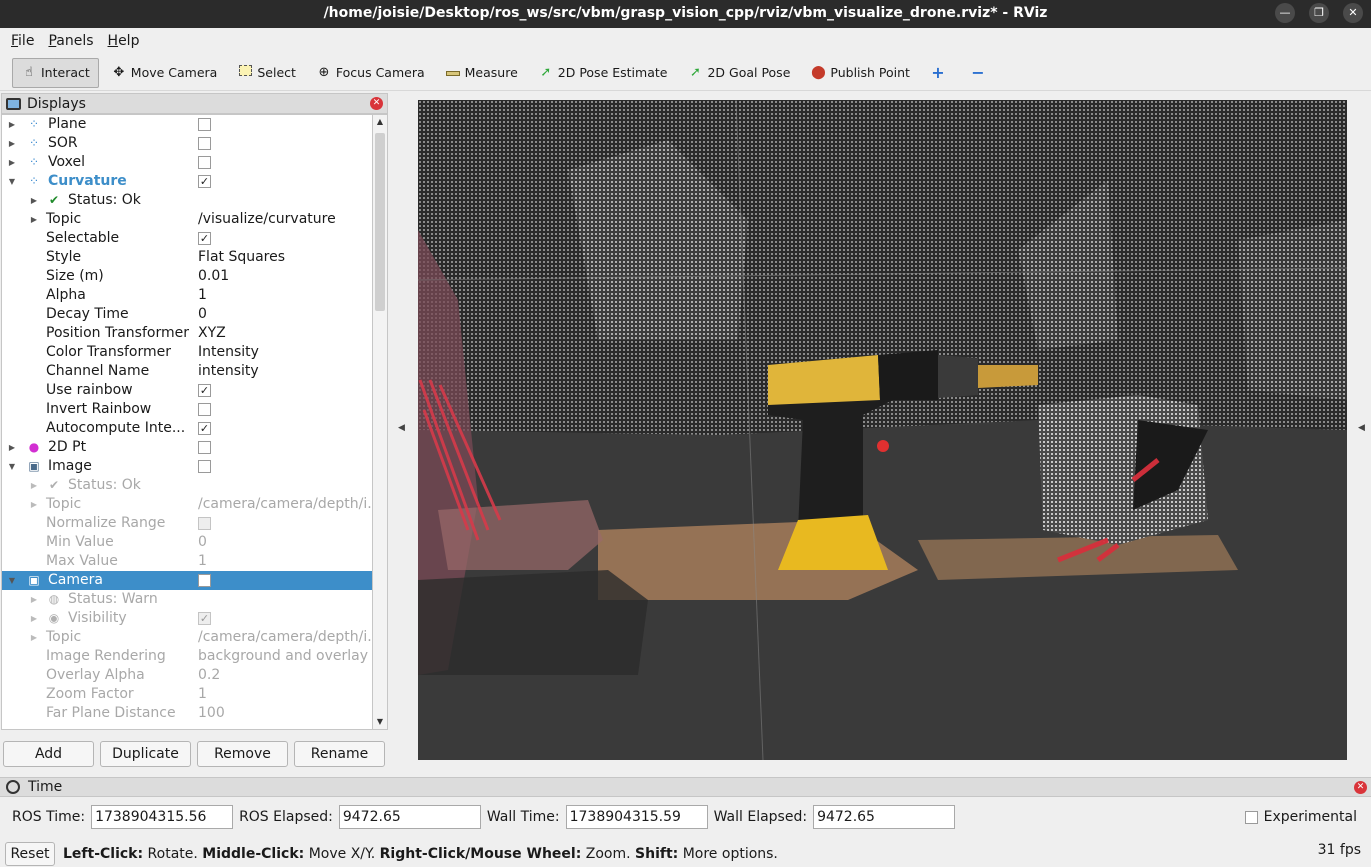 This screenshot has width=1371, height=867. What do you see at coordinates (339, 754) in the screenshot?
I see `rename-button: Rename` at bounding box center [339, 754].